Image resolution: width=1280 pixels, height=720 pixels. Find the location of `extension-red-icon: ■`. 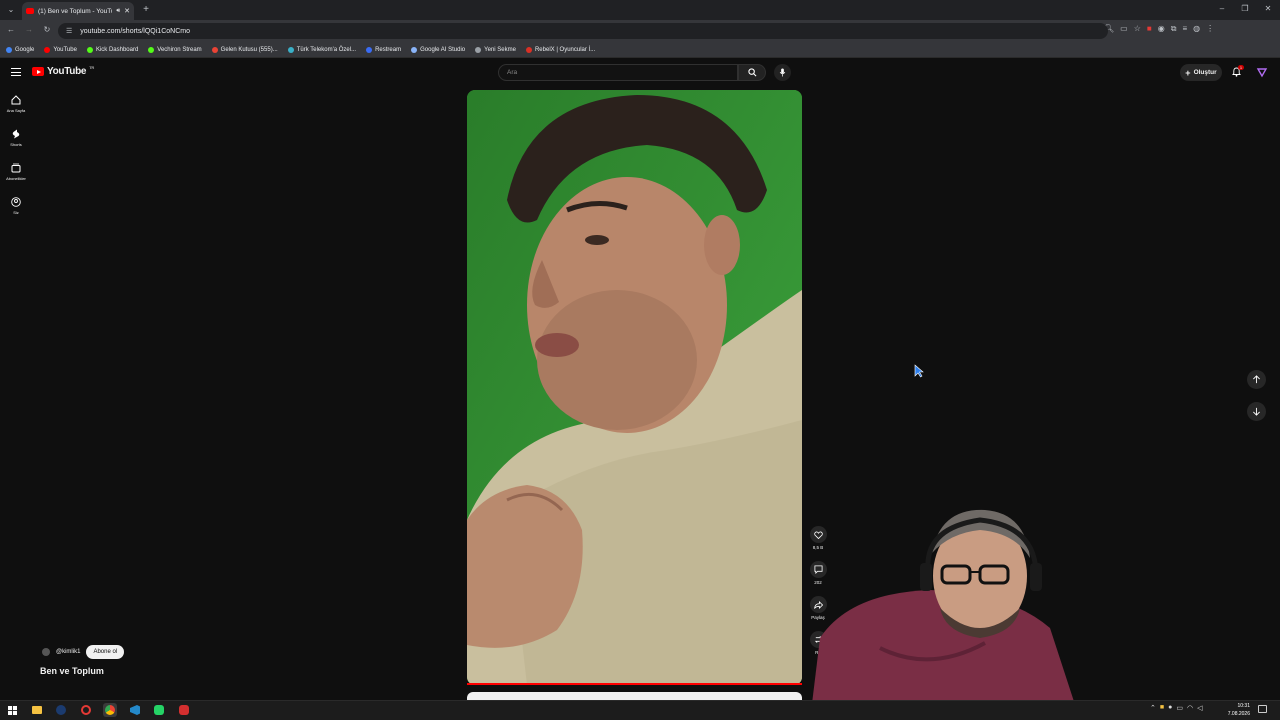

extension-red-icon: ■ is located at coordinates (1149, 29).